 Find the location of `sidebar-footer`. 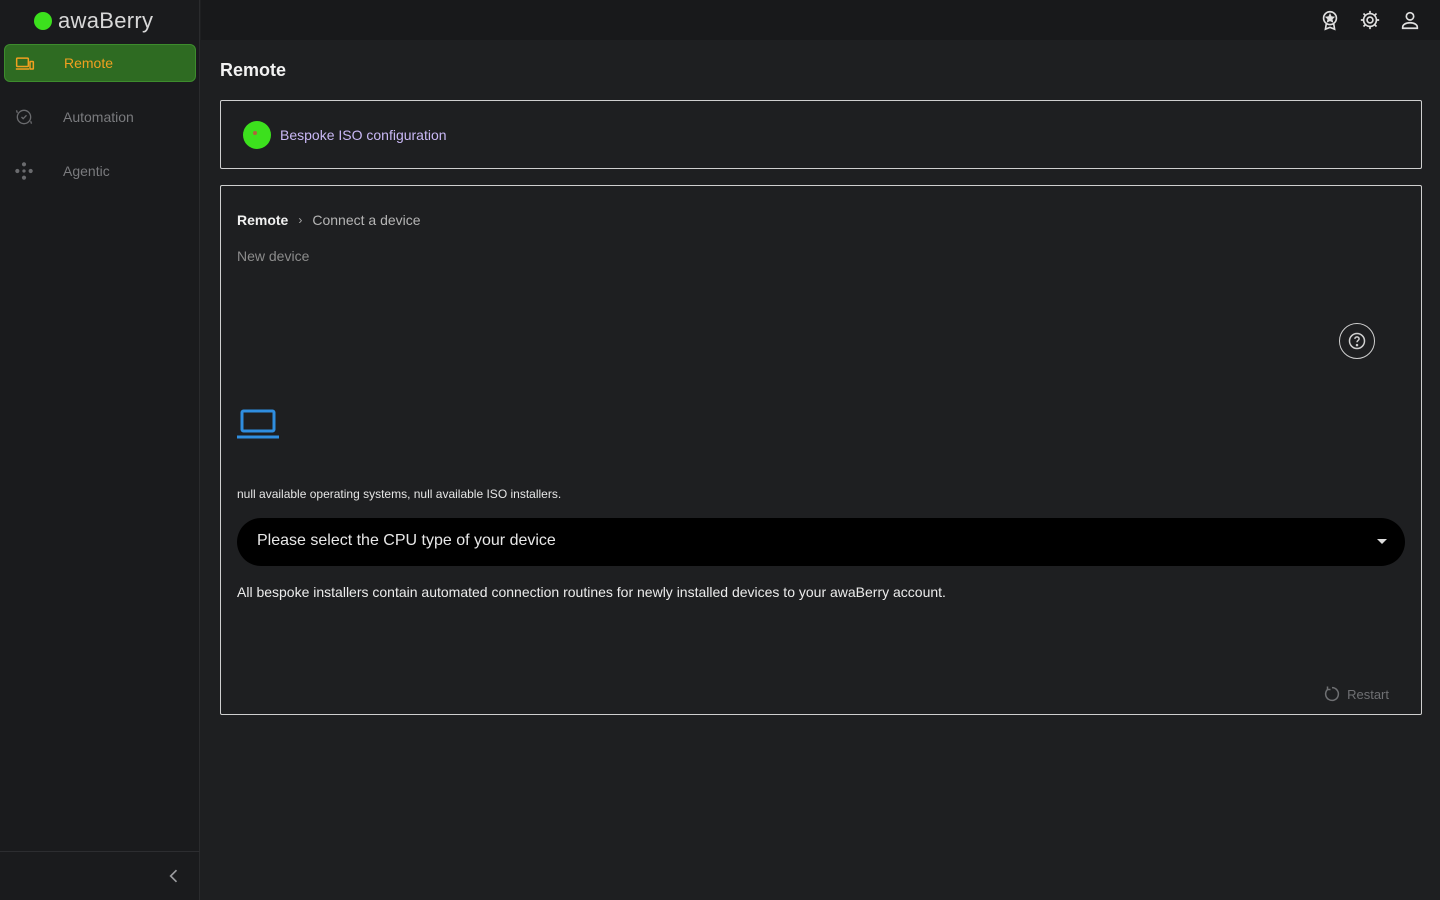

sidebar-footer is located at coordinates (100, 875).